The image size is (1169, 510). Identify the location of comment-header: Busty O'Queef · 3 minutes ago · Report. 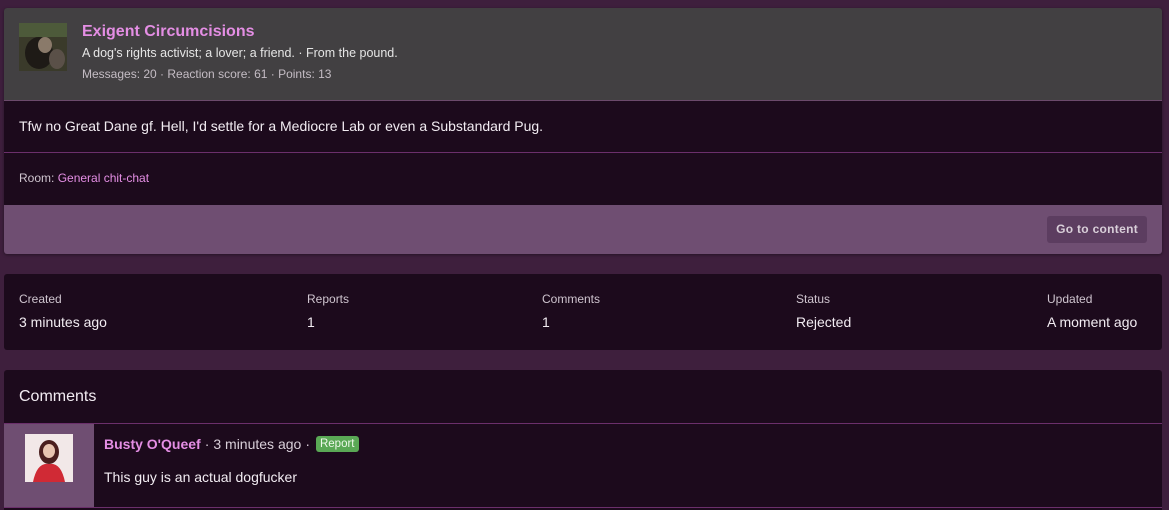
(231, 444).